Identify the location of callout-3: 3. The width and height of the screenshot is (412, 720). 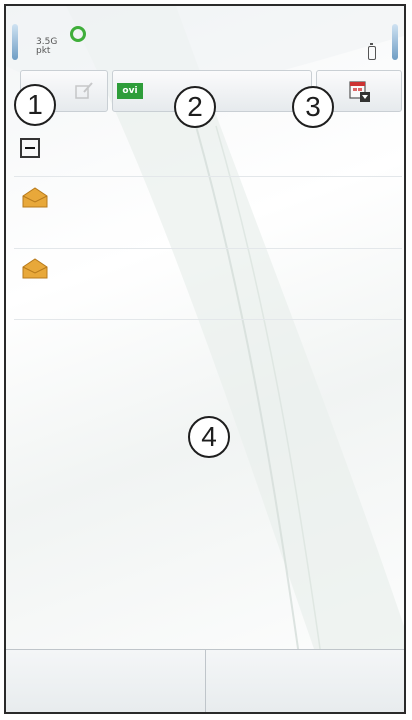
(313, 107).